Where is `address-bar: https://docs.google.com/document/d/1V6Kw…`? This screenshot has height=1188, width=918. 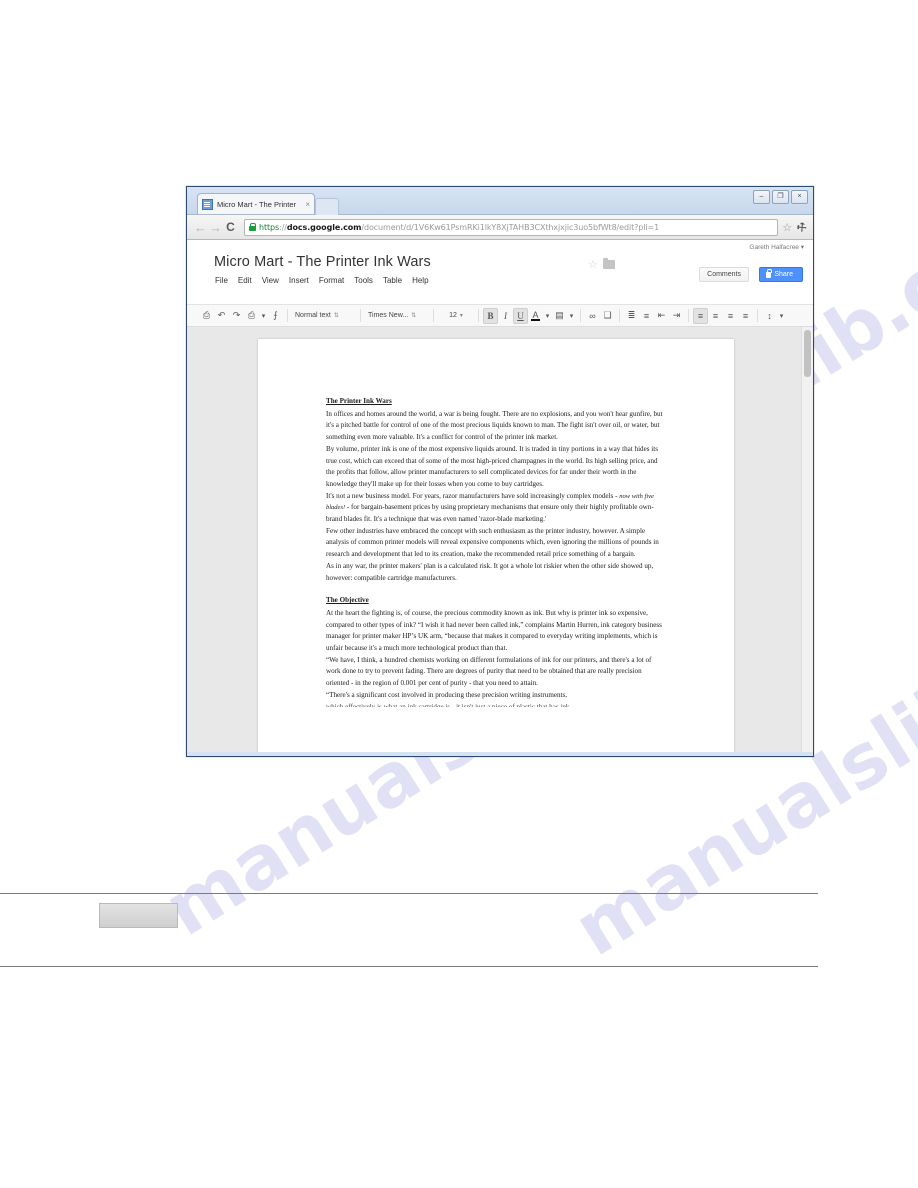 address-bar: https://docs.google.com/document/d/1V6Kw… is located at coordinates (511, 227).